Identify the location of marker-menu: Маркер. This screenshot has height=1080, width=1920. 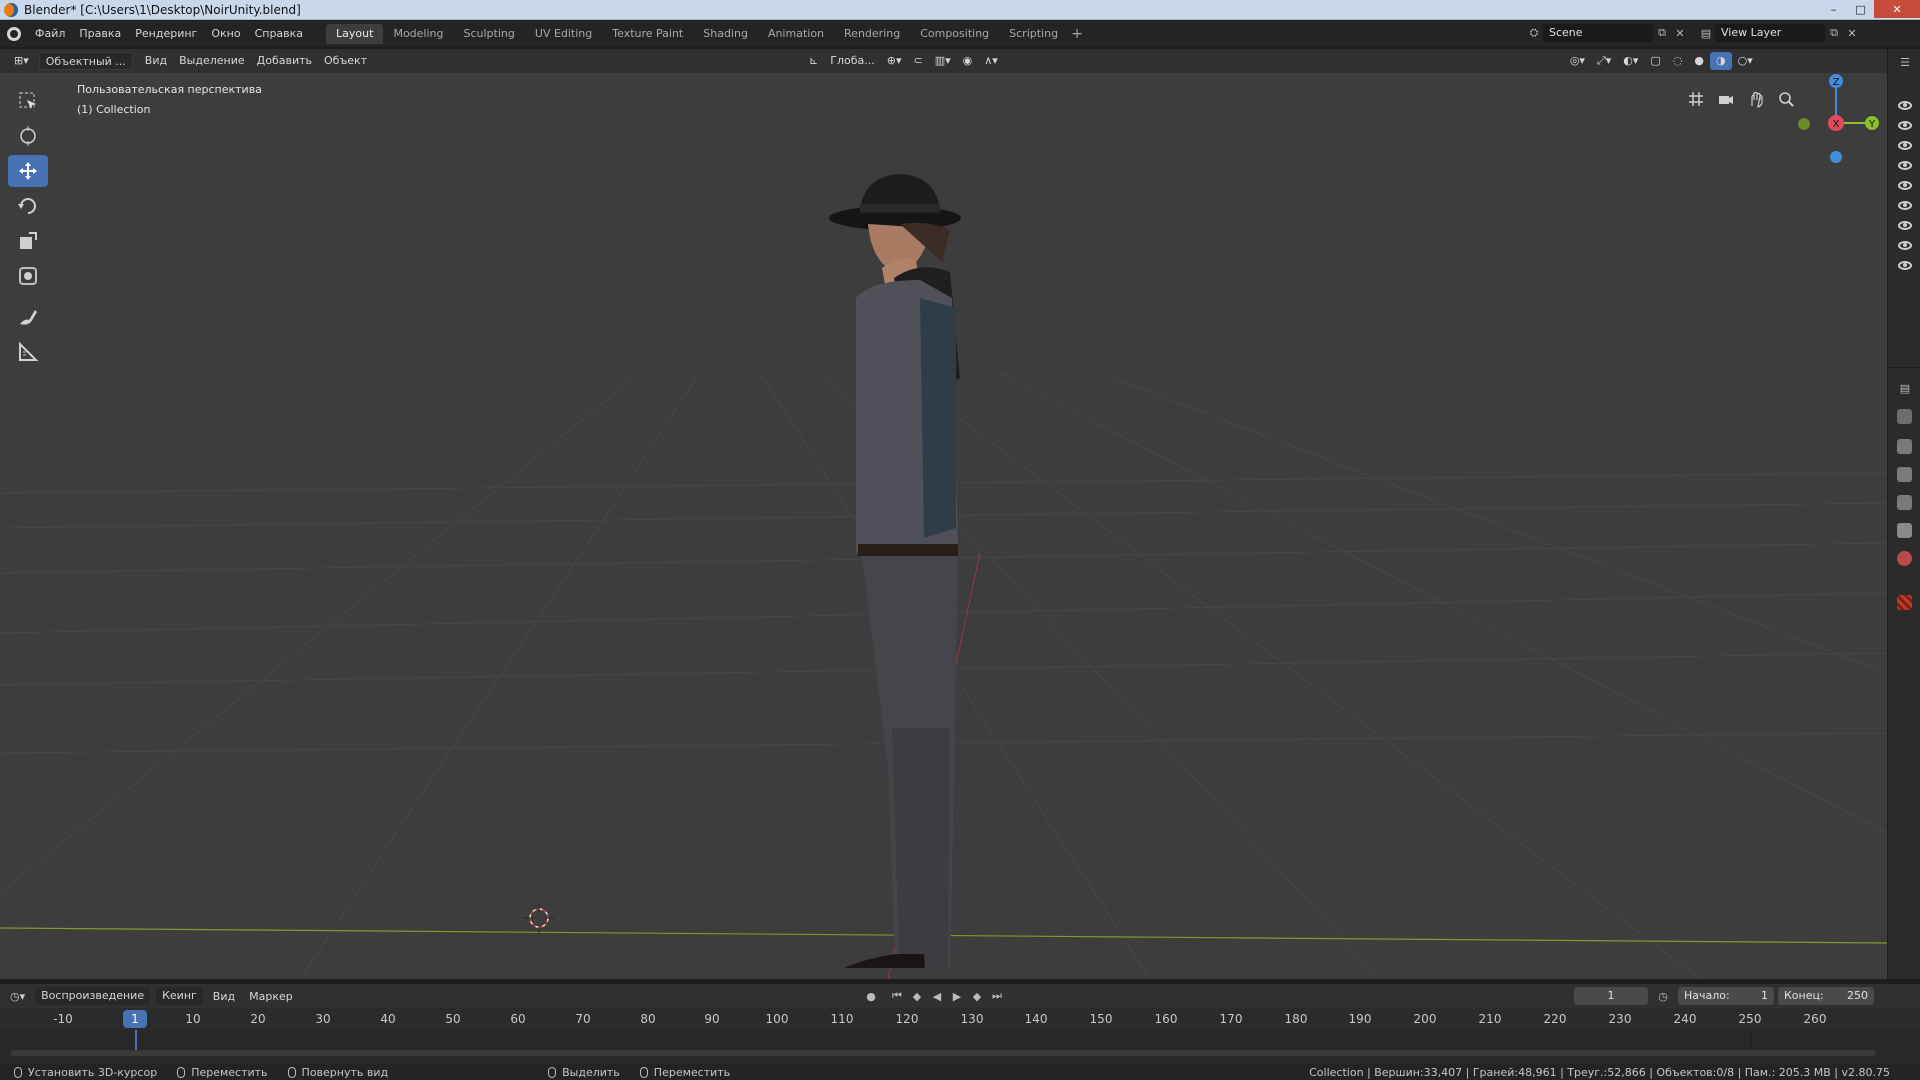
(271, 996).